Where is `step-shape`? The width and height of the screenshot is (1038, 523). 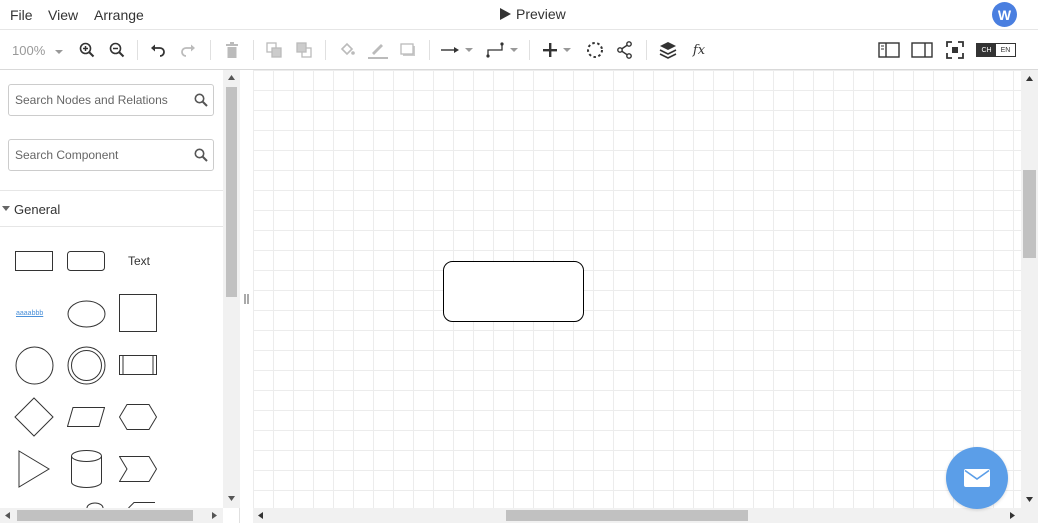
step-shape is located at coordinates (138, 469).